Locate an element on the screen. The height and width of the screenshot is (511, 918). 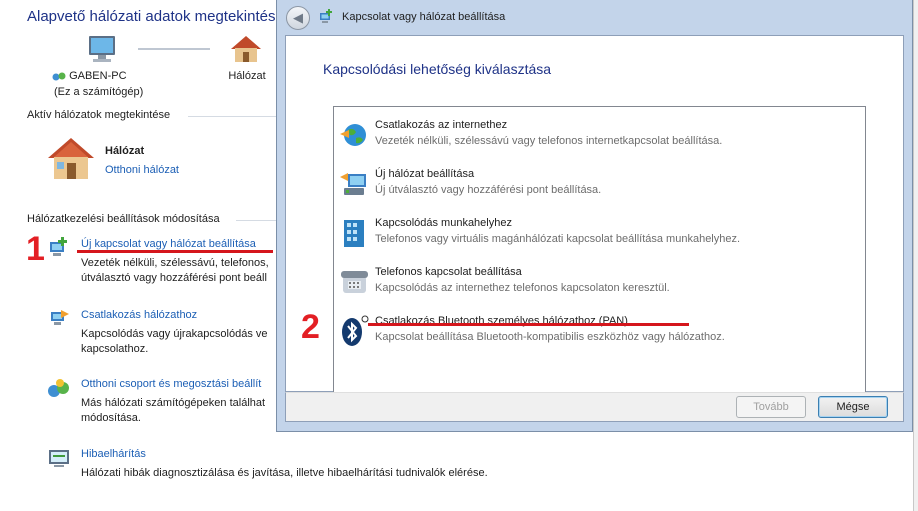
troubleshoot-icon is located at coordinates (59, 458).